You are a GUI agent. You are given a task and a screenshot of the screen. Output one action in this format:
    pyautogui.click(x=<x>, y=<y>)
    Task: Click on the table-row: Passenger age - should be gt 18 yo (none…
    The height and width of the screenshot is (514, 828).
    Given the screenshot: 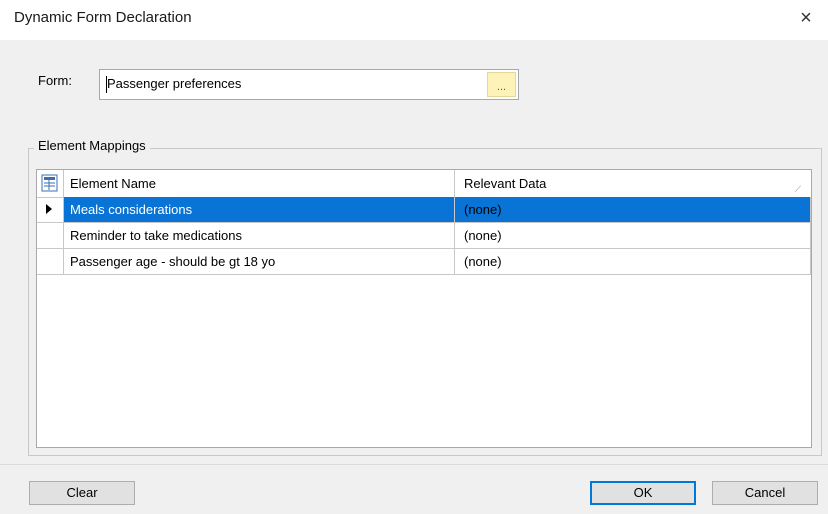 What is the action you would take?
    pyautogui.click(x=424, y=262)
    